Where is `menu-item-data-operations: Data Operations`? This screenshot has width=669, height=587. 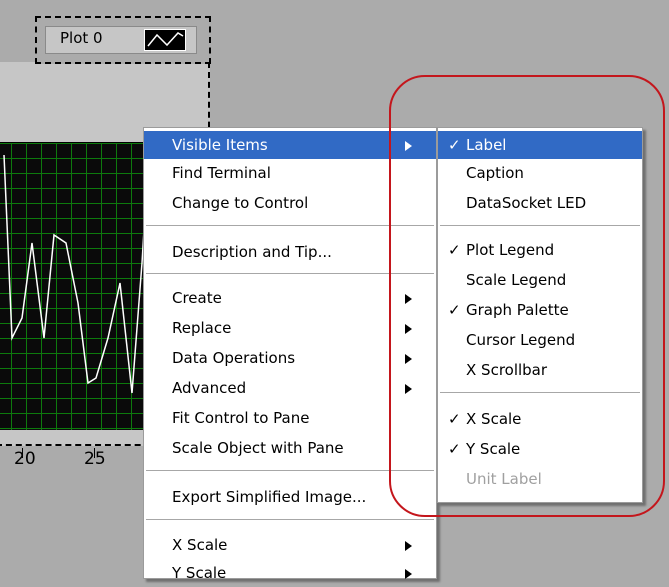
menu-item-data-operations: Data Operations is located at coordinates (290, 358).